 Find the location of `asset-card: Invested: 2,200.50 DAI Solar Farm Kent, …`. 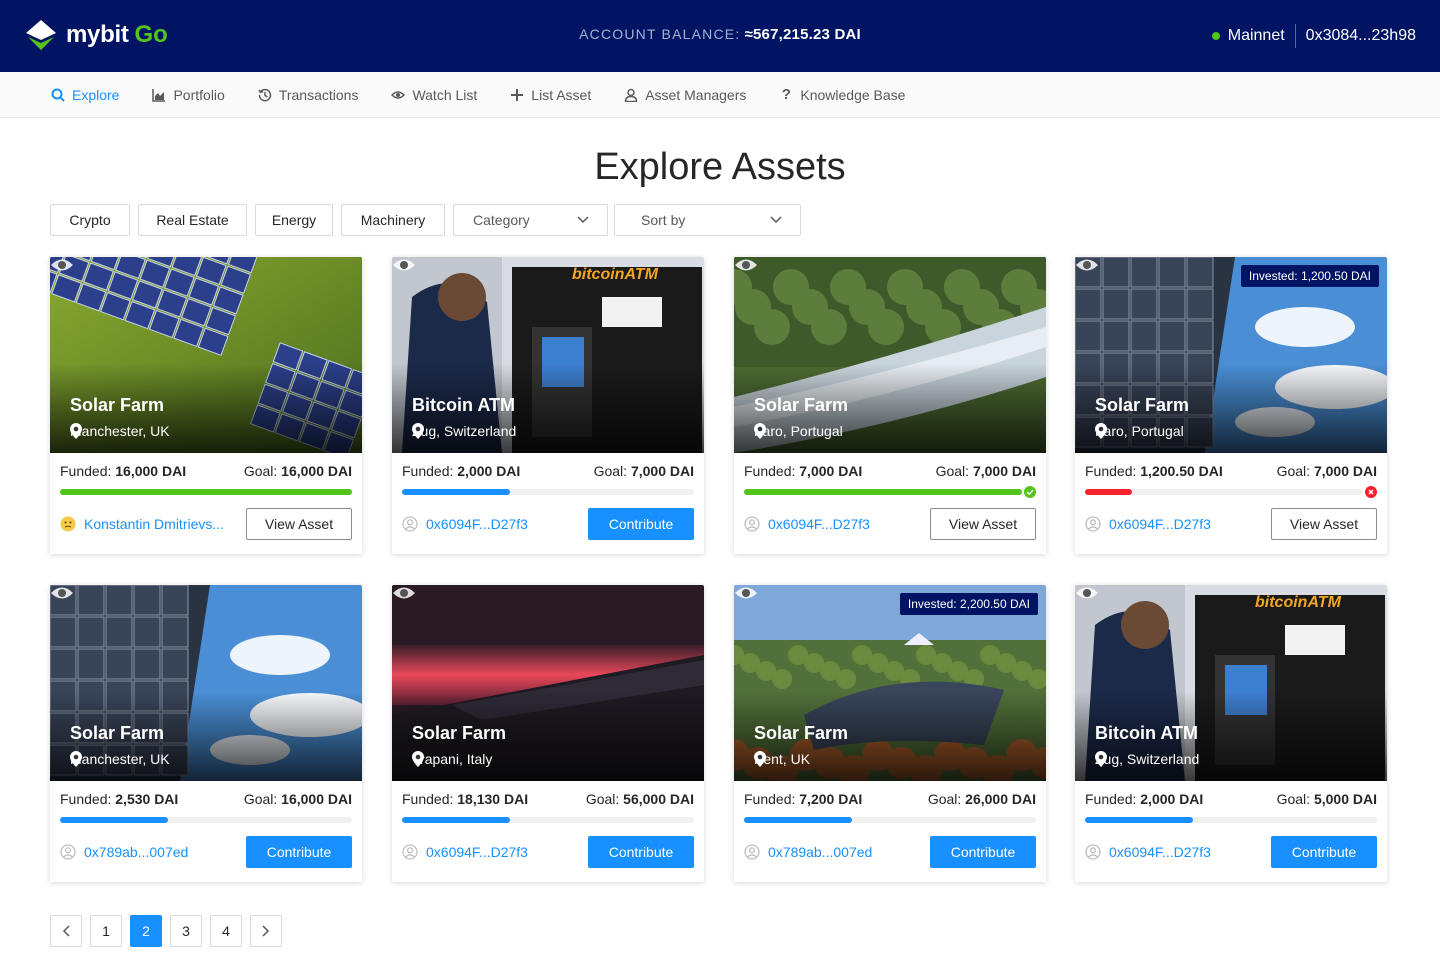

asset-card: Invested: 2,200.50 DAI Solar Farm Kent, … is located at coordinates (890, 733).